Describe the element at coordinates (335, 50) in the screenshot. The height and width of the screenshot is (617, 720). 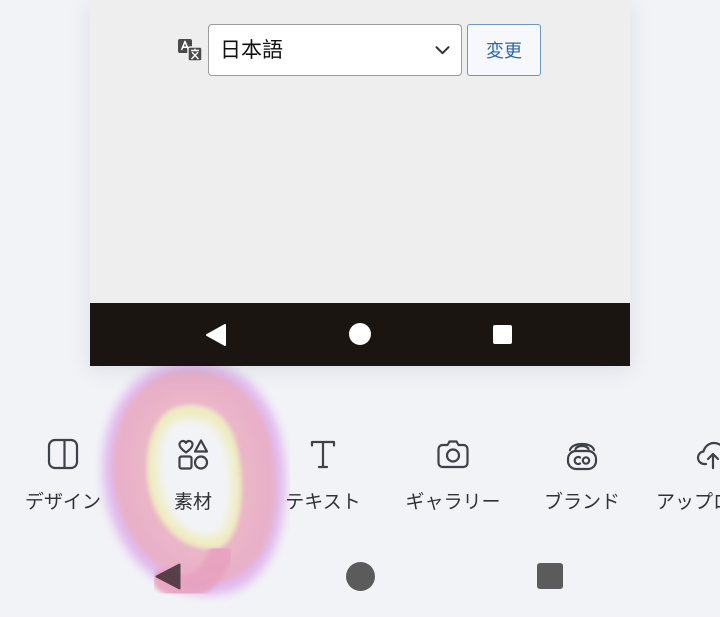
I see `language-select: 日本語` at that location.